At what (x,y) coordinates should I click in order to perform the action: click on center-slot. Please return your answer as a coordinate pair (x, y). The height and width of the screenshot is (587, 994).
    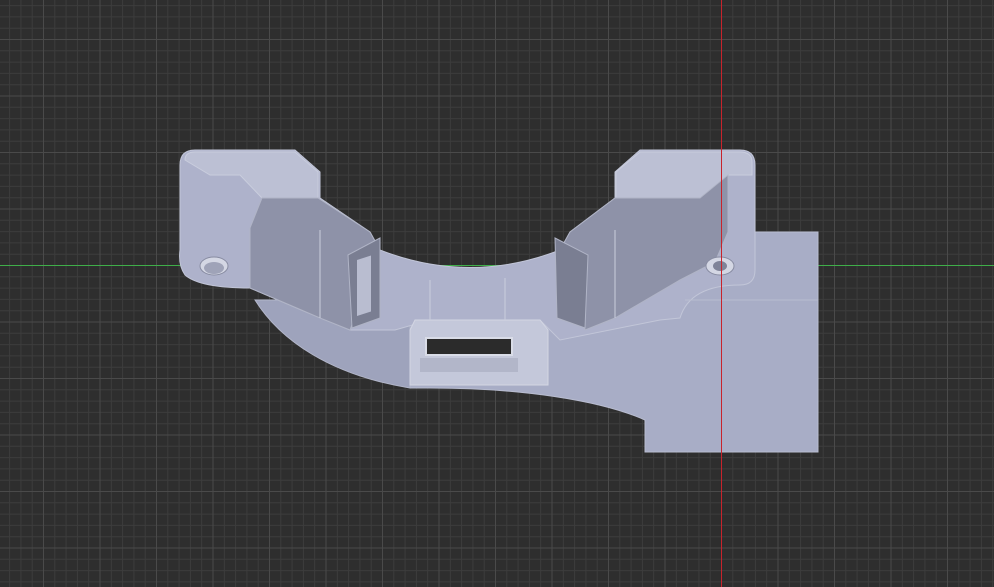
    Looking at the image, I should click on (469, 346).